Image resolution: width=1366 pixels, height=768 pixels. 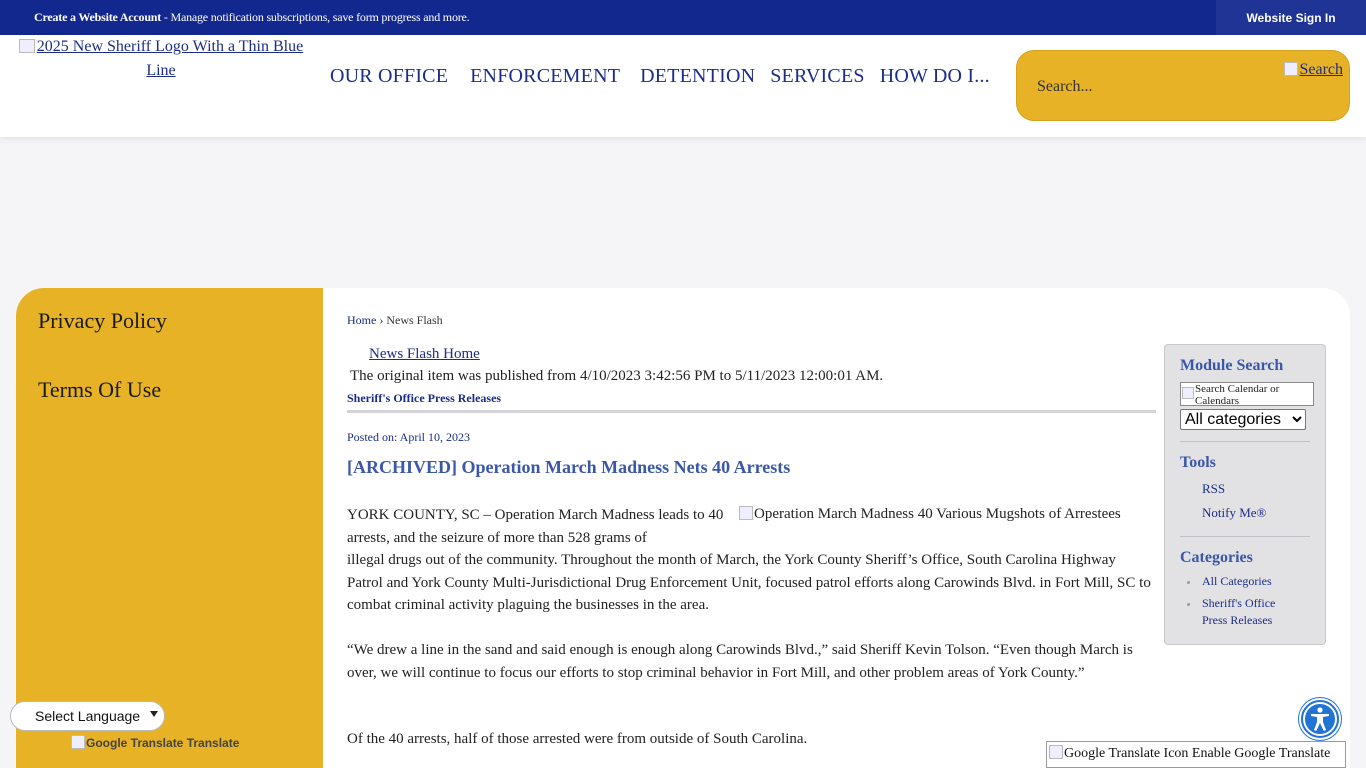 What do you see at coordinates (424, 398) in the screenshot?
I see `category-heading: Sheriff's Office Press Releases` at bounding box center [424, 398].